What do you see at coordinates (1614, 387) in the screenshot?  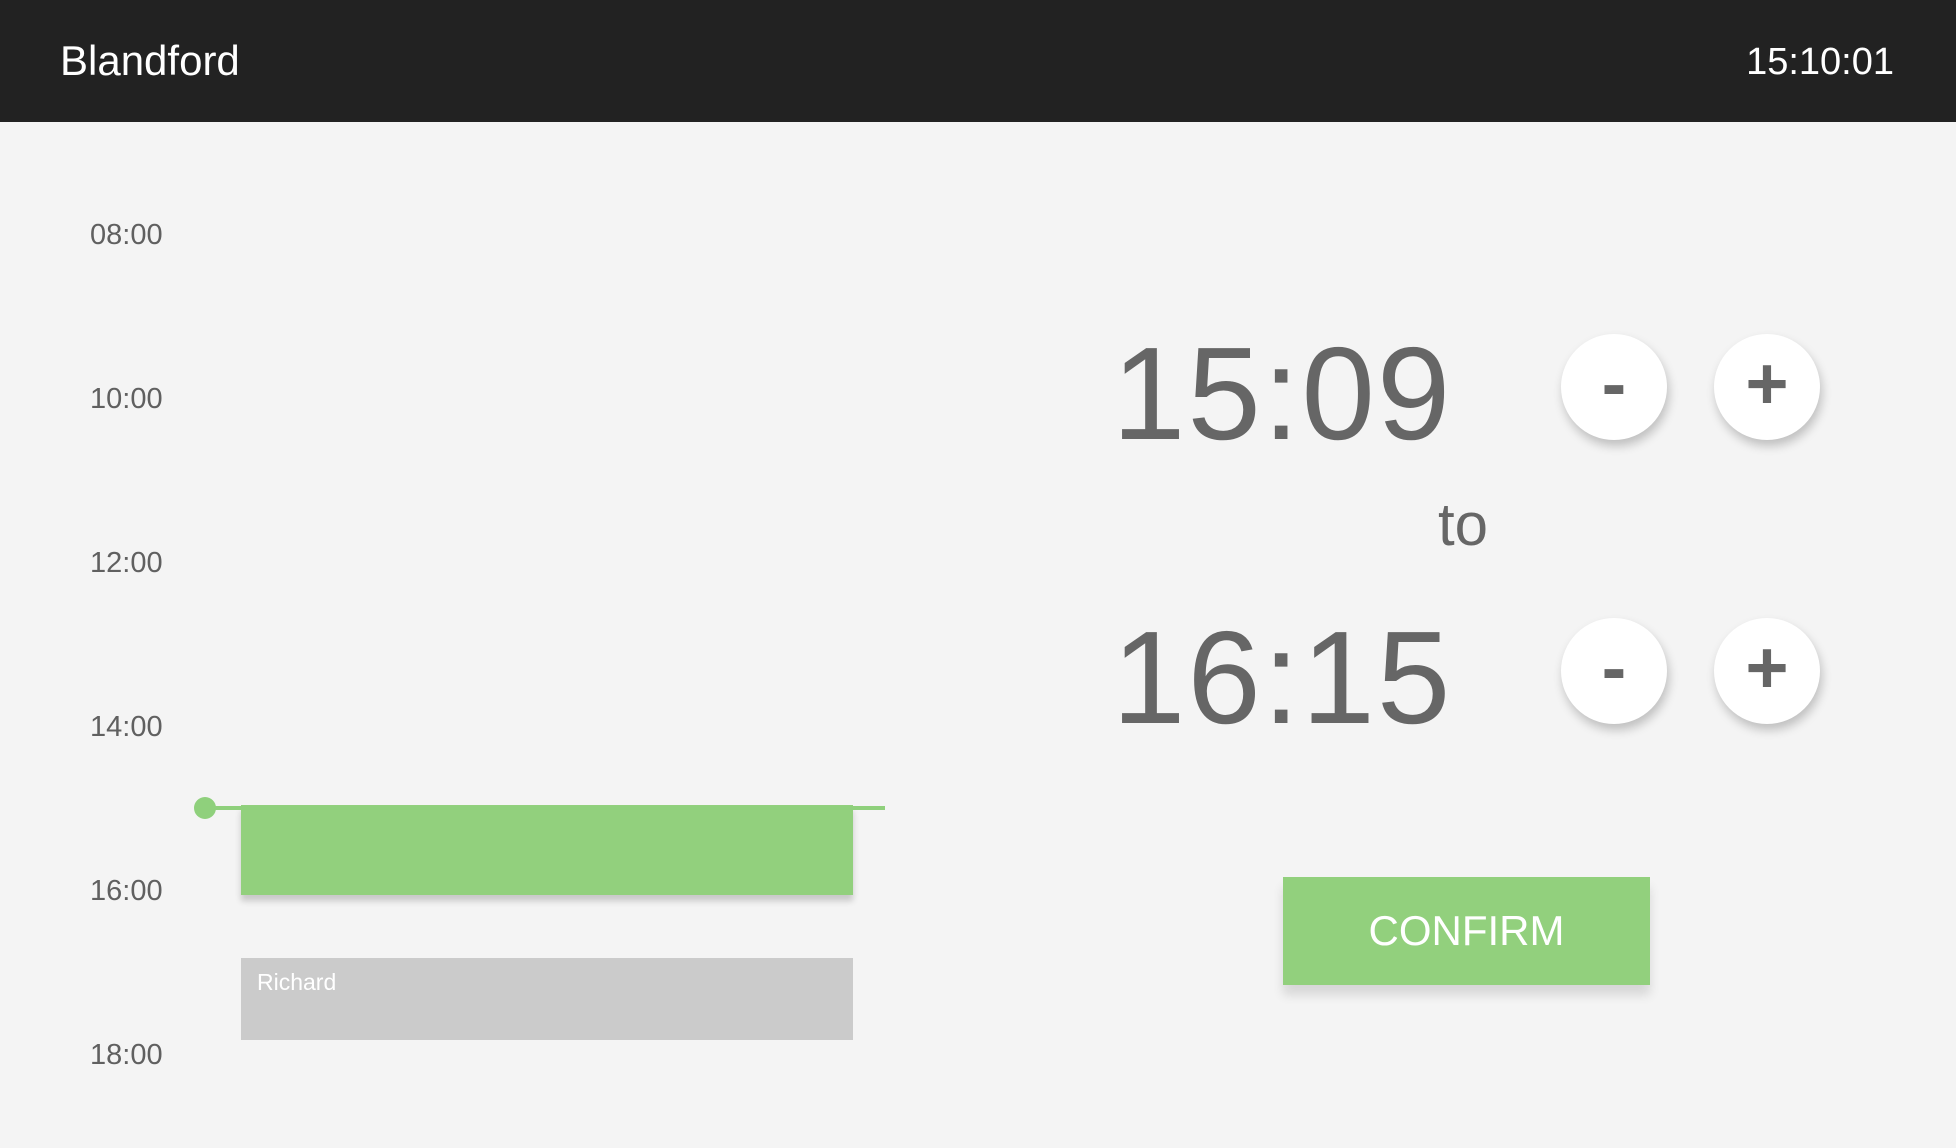 I see `start-time-decrement-button: -` at bounding box center [1614, 387].